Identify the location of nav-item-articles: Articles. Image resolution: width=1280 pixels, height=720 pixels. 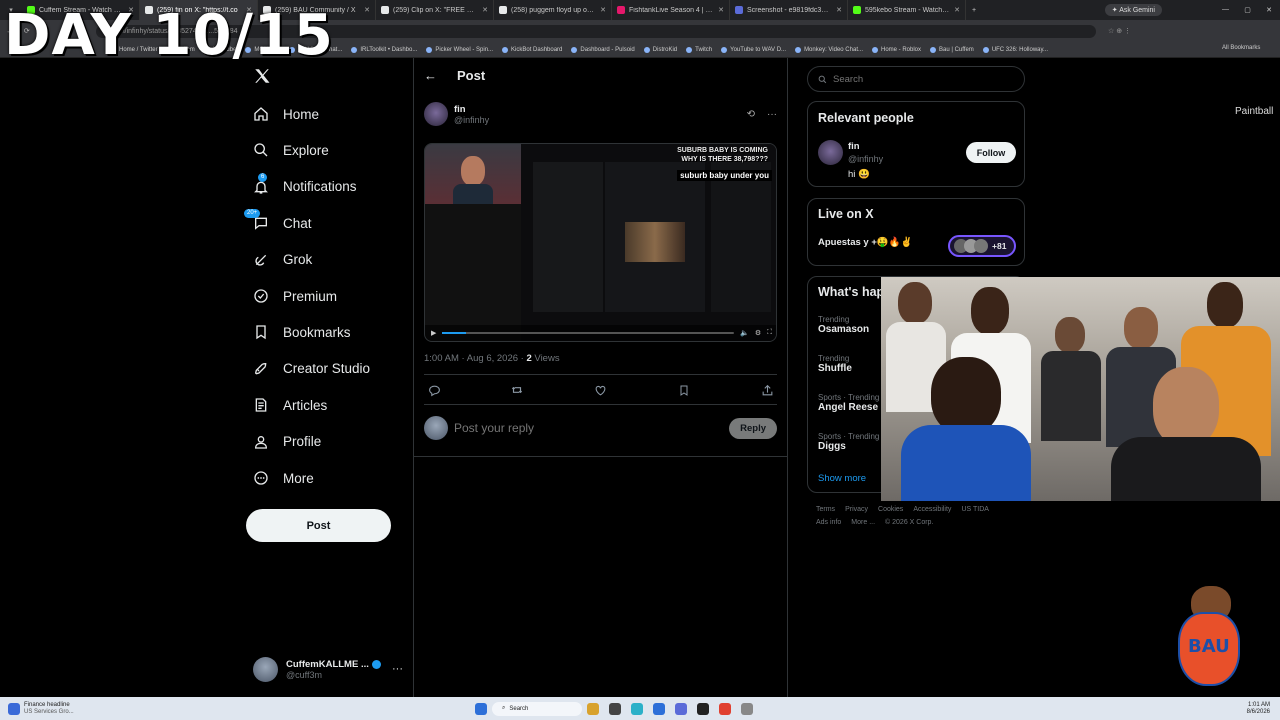
(289, 405).